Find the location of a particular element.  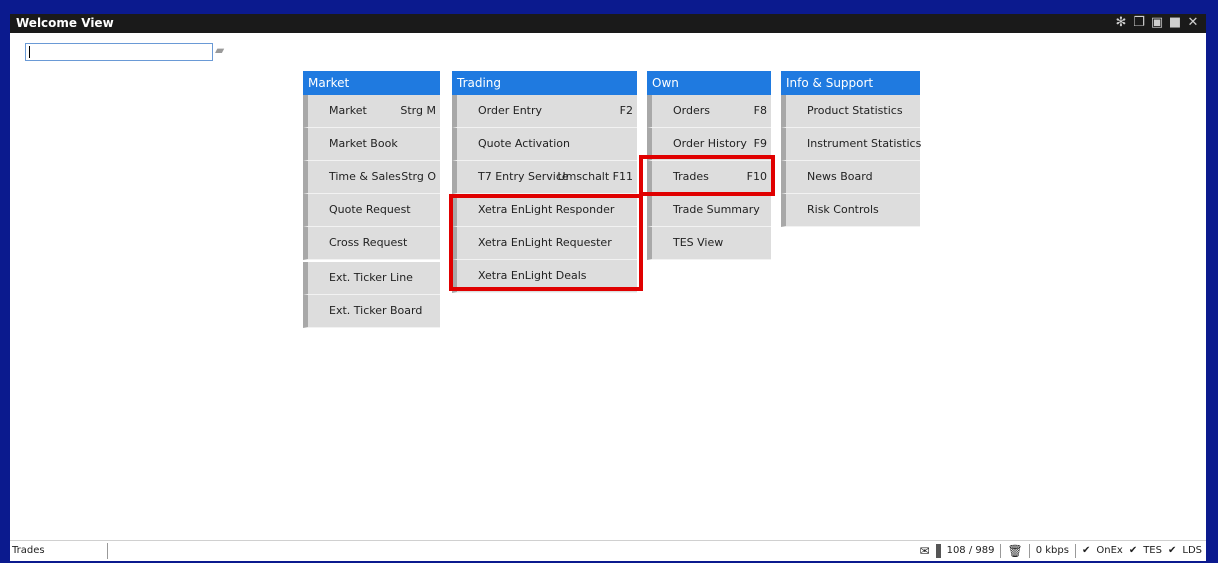

menu-item-label: TES View is located at coordinates (698, 242).